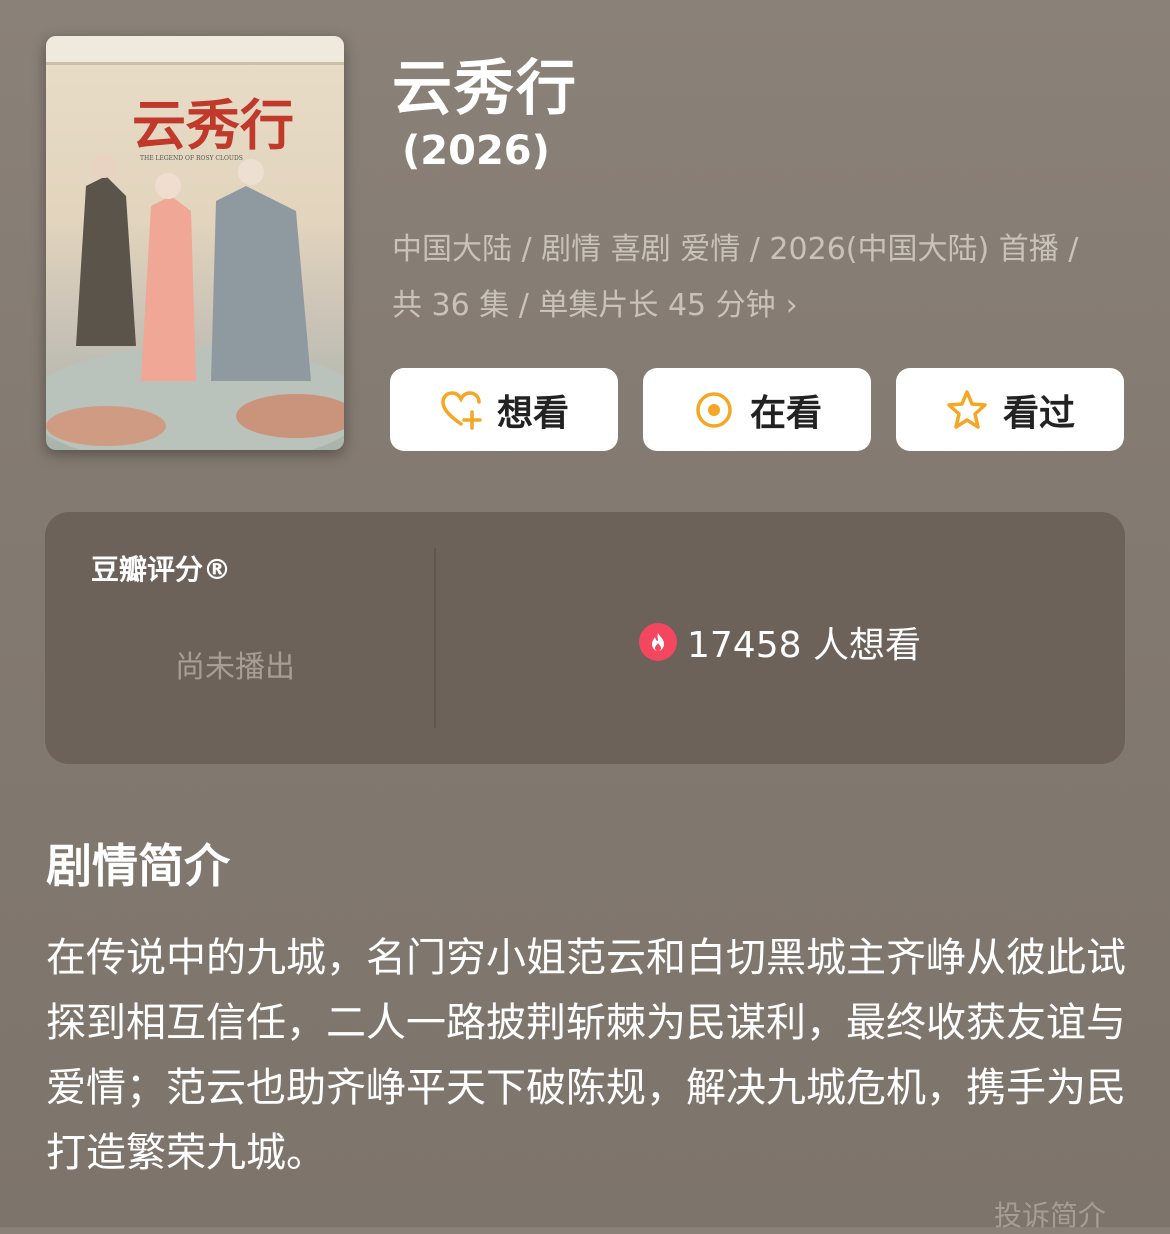 The height and width of the screenshot is (1234, 1170). What do you see at coordinates (161, 569) in the screenshot?
I see `rating-label: 豆瓣评分®` at bounding box center [161, 569].